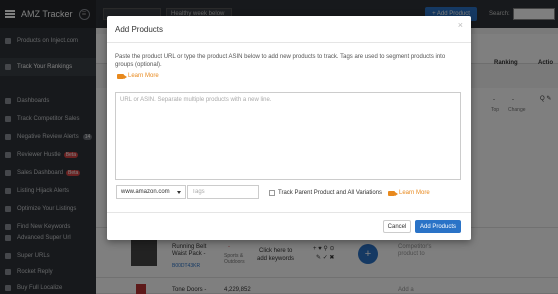 The width and height of the screenshot is (558, 294). I want to click on marketplace-select: www.amazon.com, so click(151, 192).